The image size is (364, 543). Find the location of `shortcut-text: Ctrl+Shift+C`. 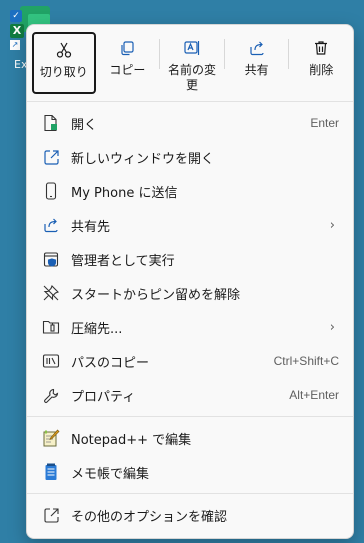

shortcut-text: Ctrl+Shift+C is located at coordinates (306, 361).